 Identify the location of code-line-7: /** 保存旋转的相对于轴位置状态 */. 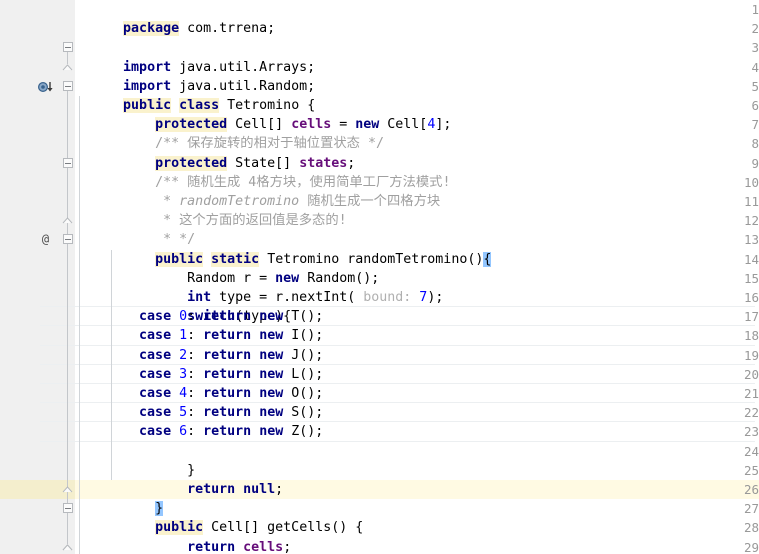
(417, 133).